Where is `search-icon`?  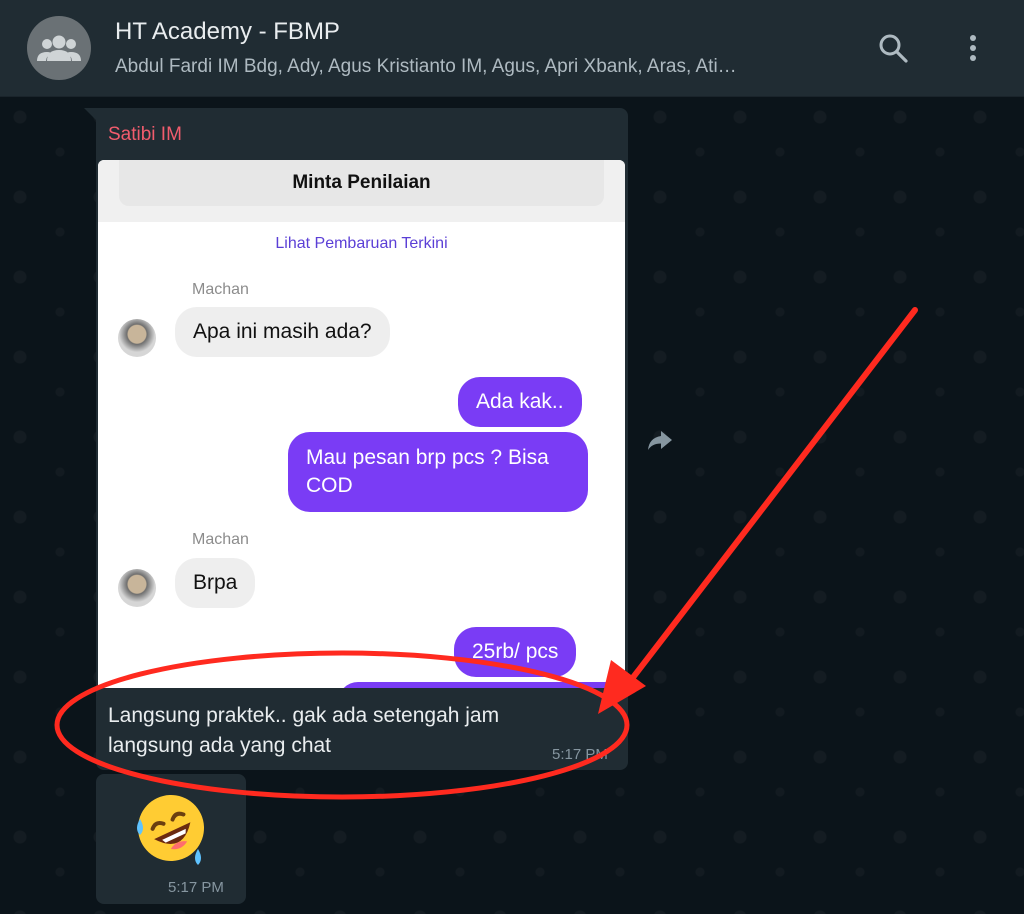
search-icon is located at coordinates (893, 48).